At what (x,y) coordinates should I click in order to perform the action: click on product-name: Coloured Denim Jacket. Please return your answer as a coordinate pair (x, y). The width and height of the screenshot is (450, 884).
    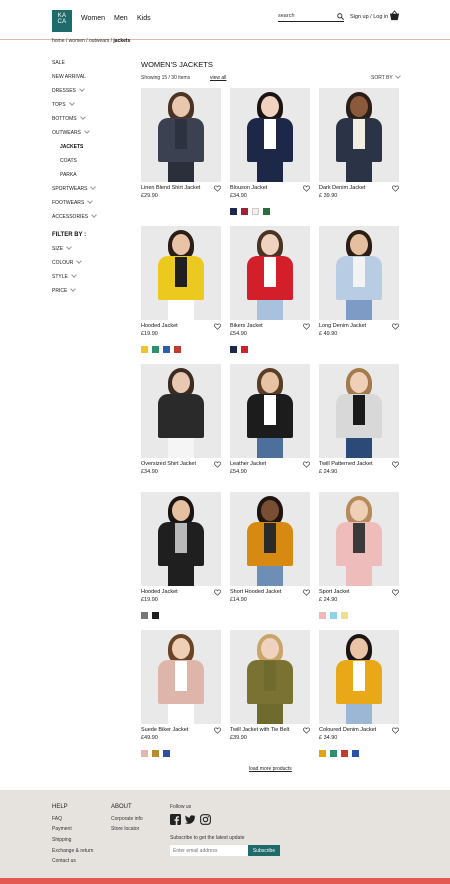
    Looking at the image, I should click on (347, 730).